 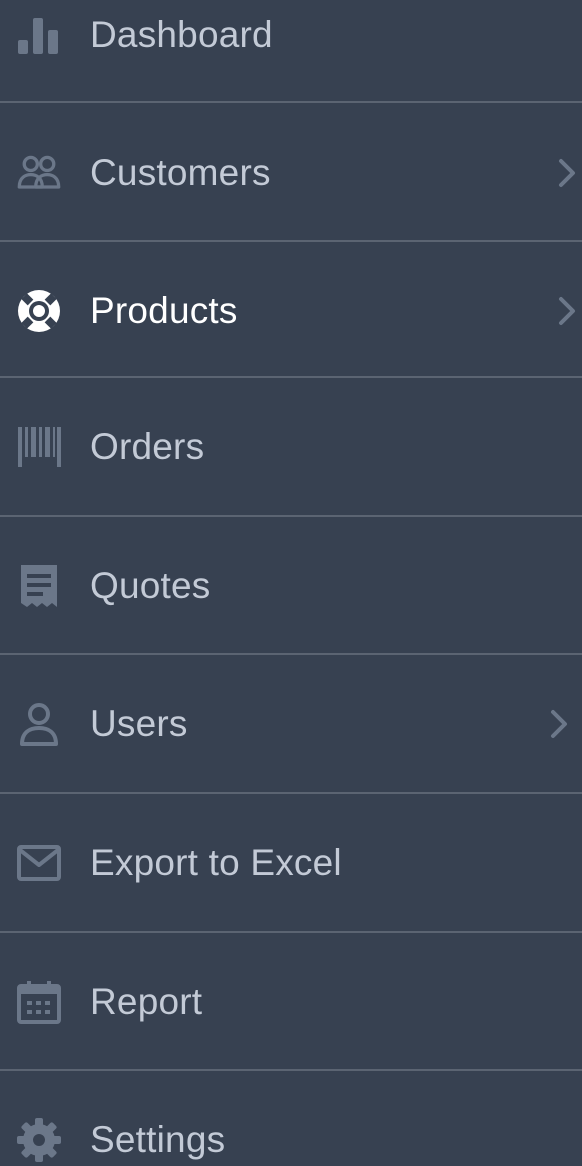 What do you see at coordinates (147, 446) in the screenshot?
I see `menu-label-orders: Orders` at bounding box center [147, 446].